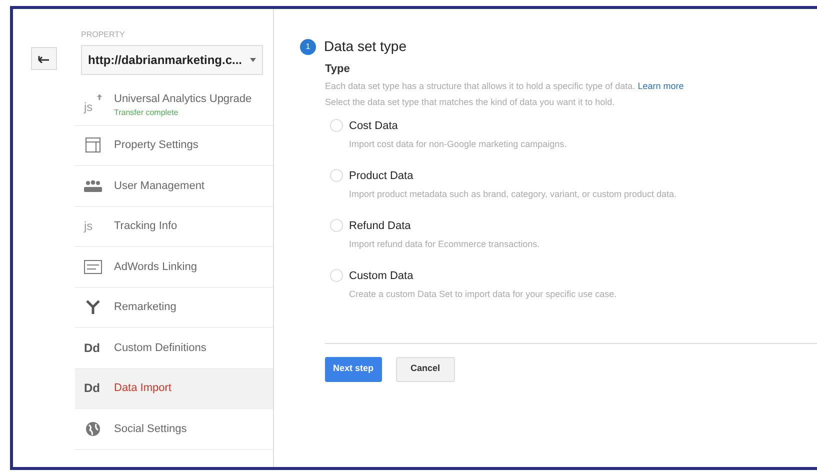 The width and height of the screenshot is (817, 475). I want to click on sidebar-item: js Tracking Info, so click(174, 226).